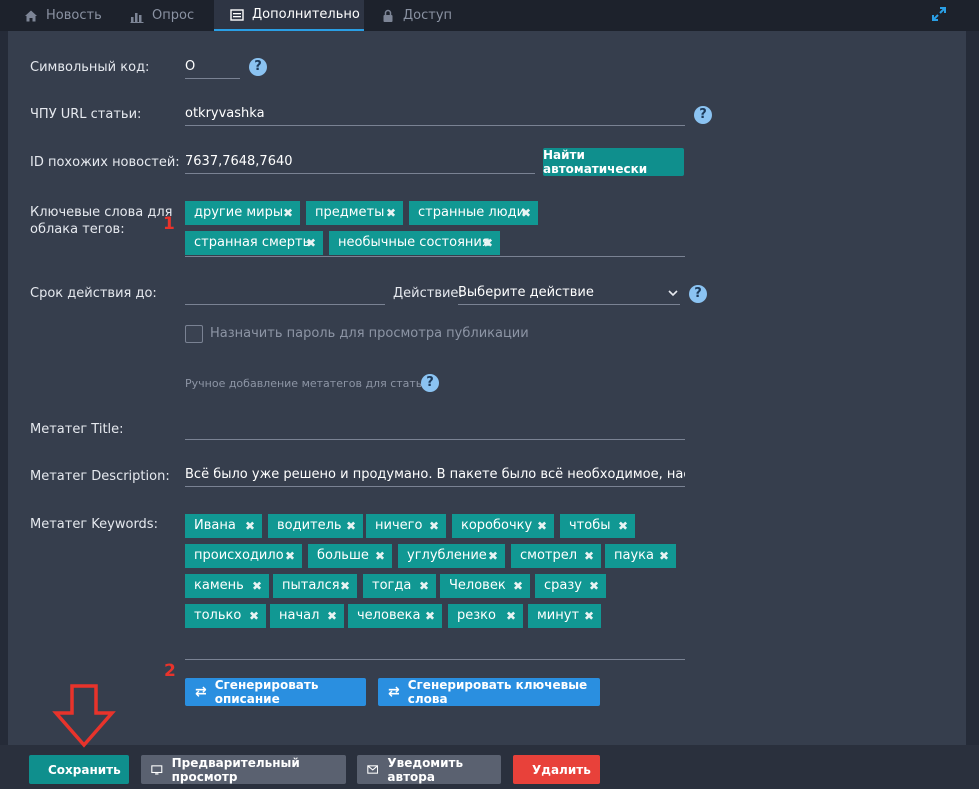  What do you see at coordinates (239, 212) in the screenshot?
I see `tag-label: другие миры` at bounding box center [239, 212].